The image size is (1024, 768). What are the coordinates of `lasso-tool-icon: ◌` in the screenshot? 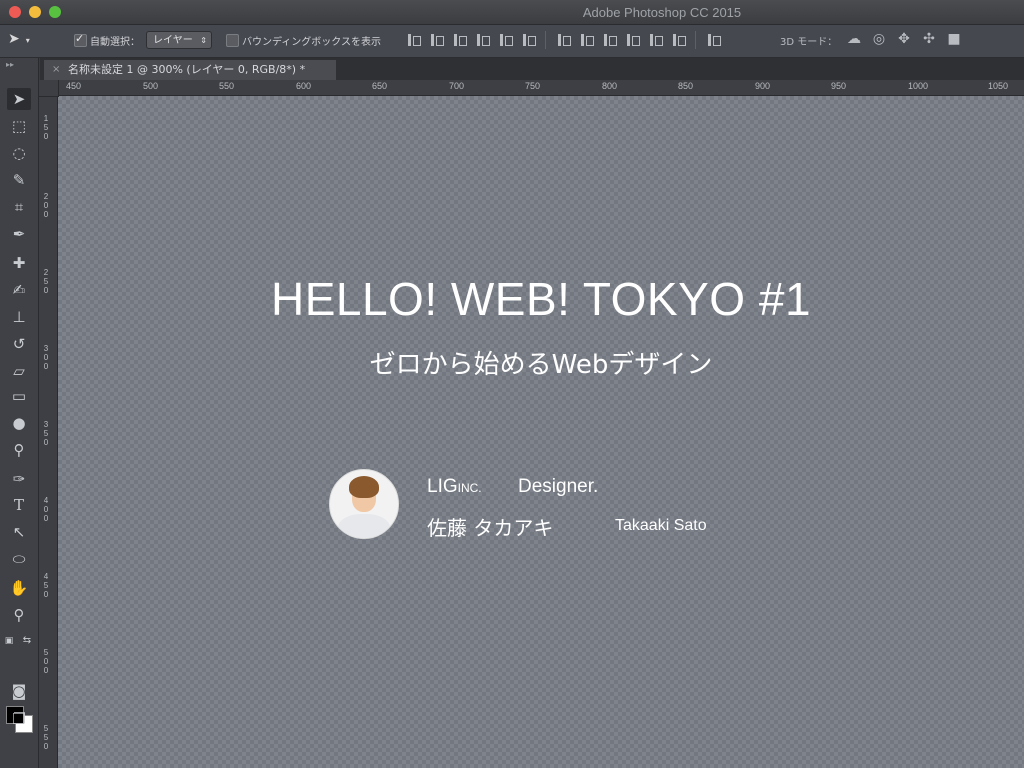 It's located at (19, 153).